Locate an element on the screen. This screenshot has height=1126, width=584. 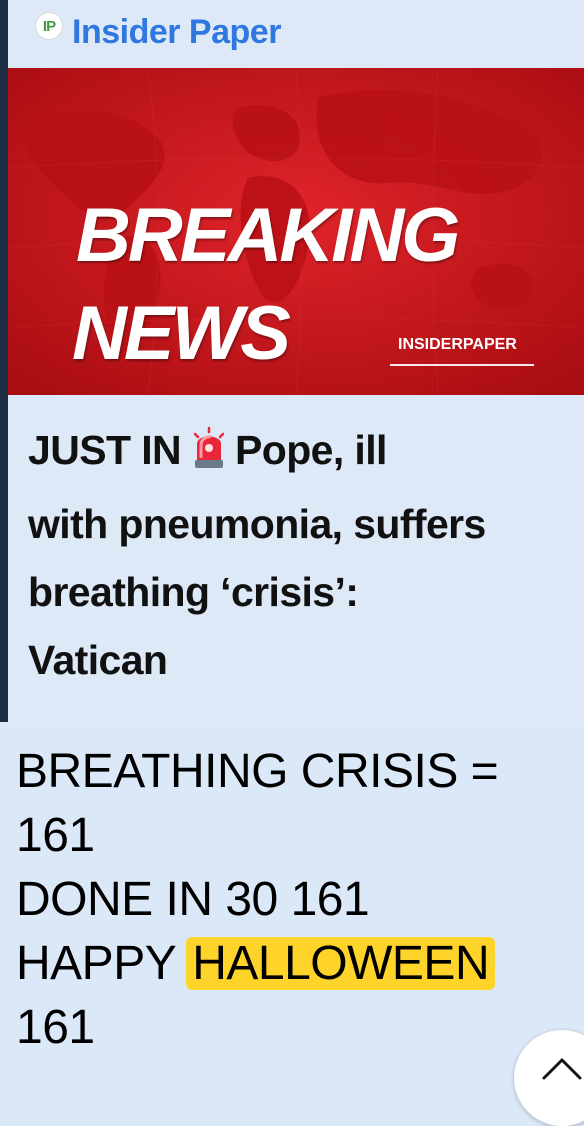
headline-line-4: Vatican is located at coordinates (98, 660).